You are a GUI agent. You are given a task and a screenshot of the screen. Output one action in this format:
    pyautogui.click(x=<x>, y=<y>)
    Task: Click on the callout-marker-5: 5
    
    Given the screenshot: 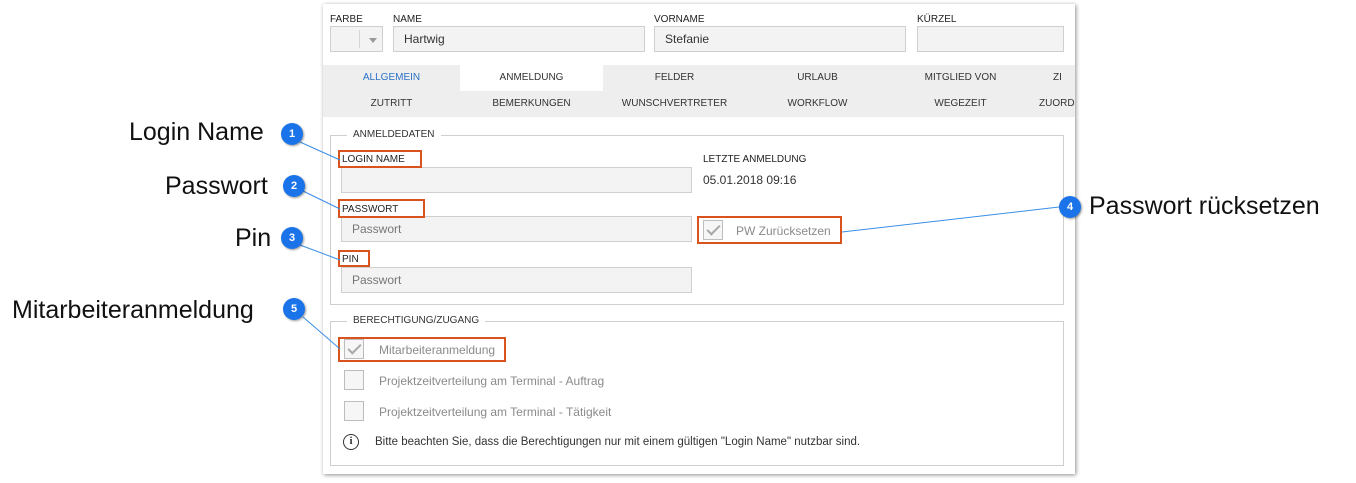 What is the action you would take?
    pyautogui.click(x=294, y=309)
    